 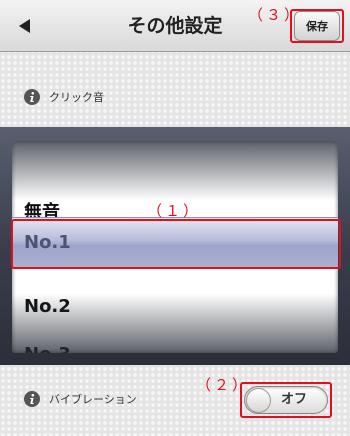 I want to click on annotation-box-picker, so click(x=176, y=244).